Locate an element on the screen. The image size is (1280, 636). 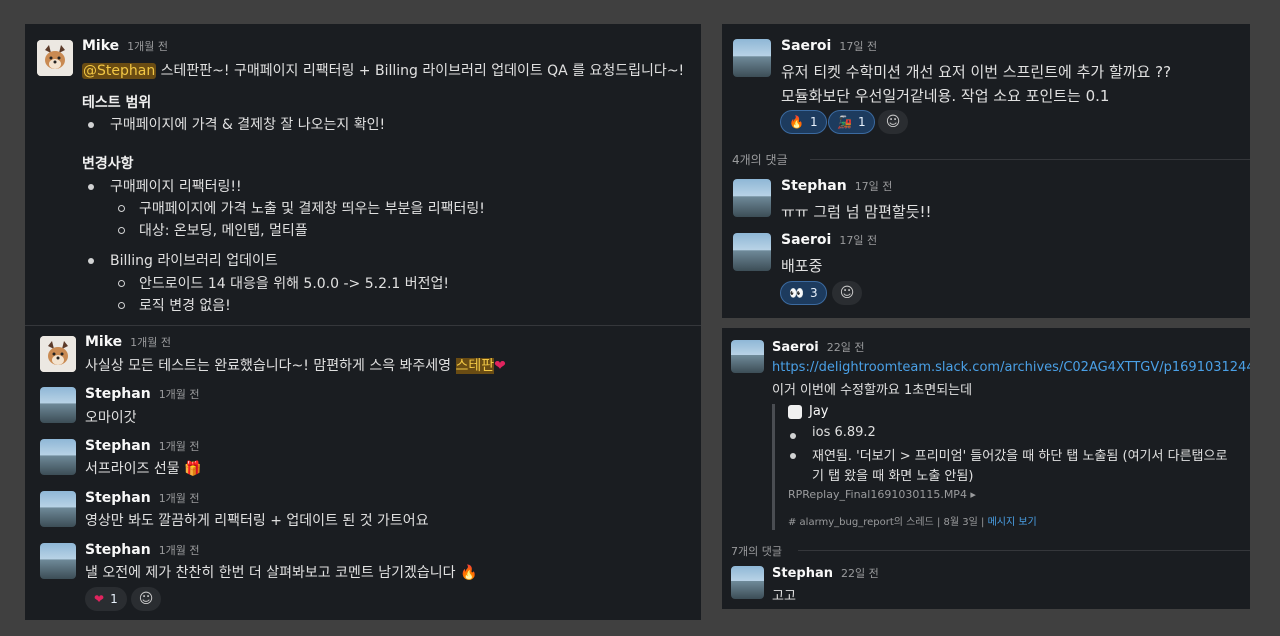
section-heading: 테스트 범위 is located at coordinates (117, 103).